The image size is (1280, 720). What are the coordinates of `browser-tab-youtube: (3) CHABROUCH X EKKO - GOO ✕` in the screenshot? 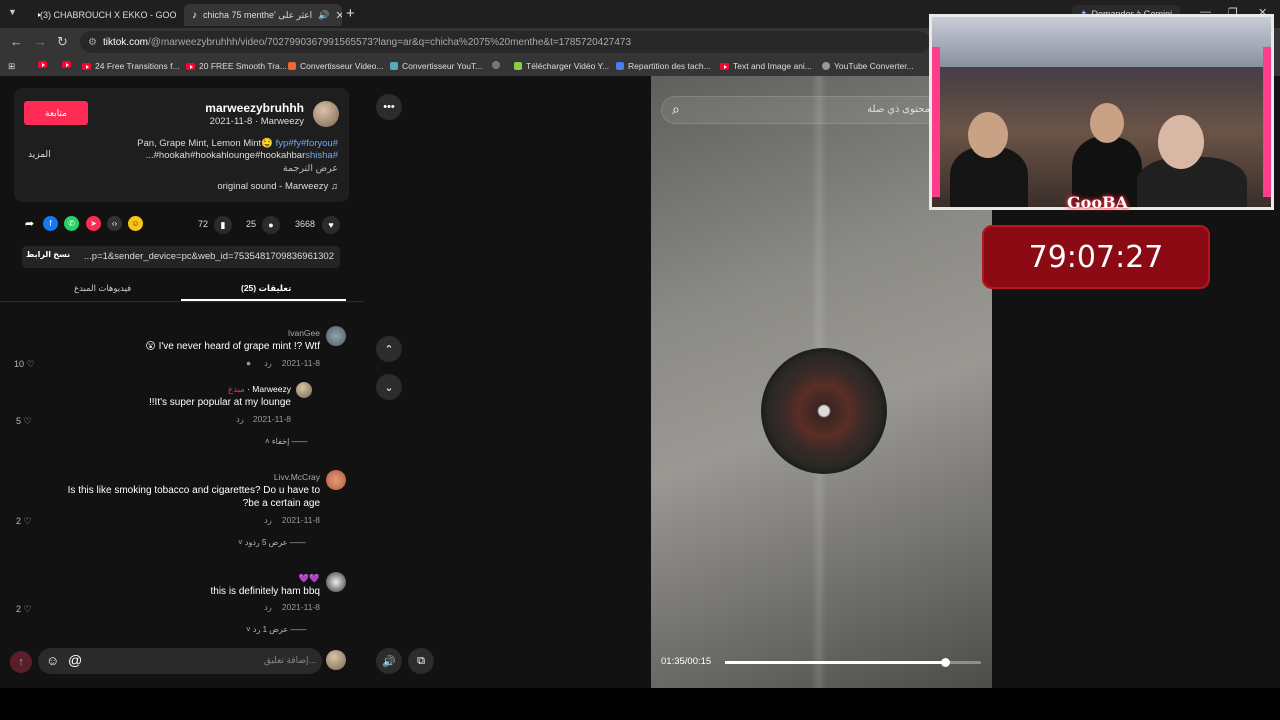 It's located at (104, 15).